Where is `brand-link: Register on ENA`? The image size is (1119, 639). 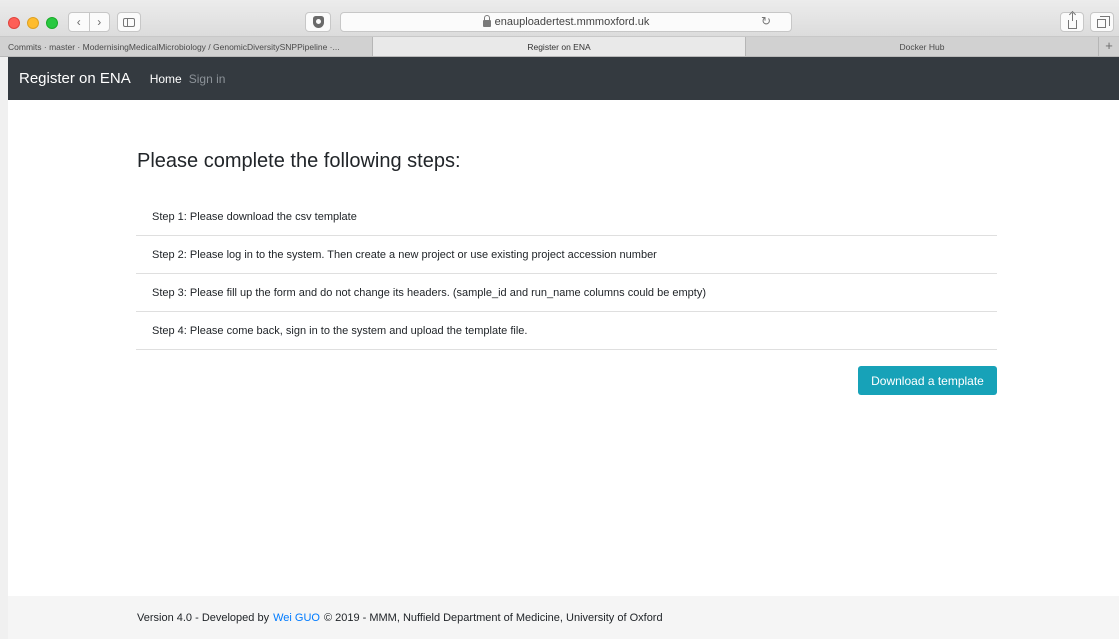 brand-link: Register on ENA is located at coordinates (75, 78).